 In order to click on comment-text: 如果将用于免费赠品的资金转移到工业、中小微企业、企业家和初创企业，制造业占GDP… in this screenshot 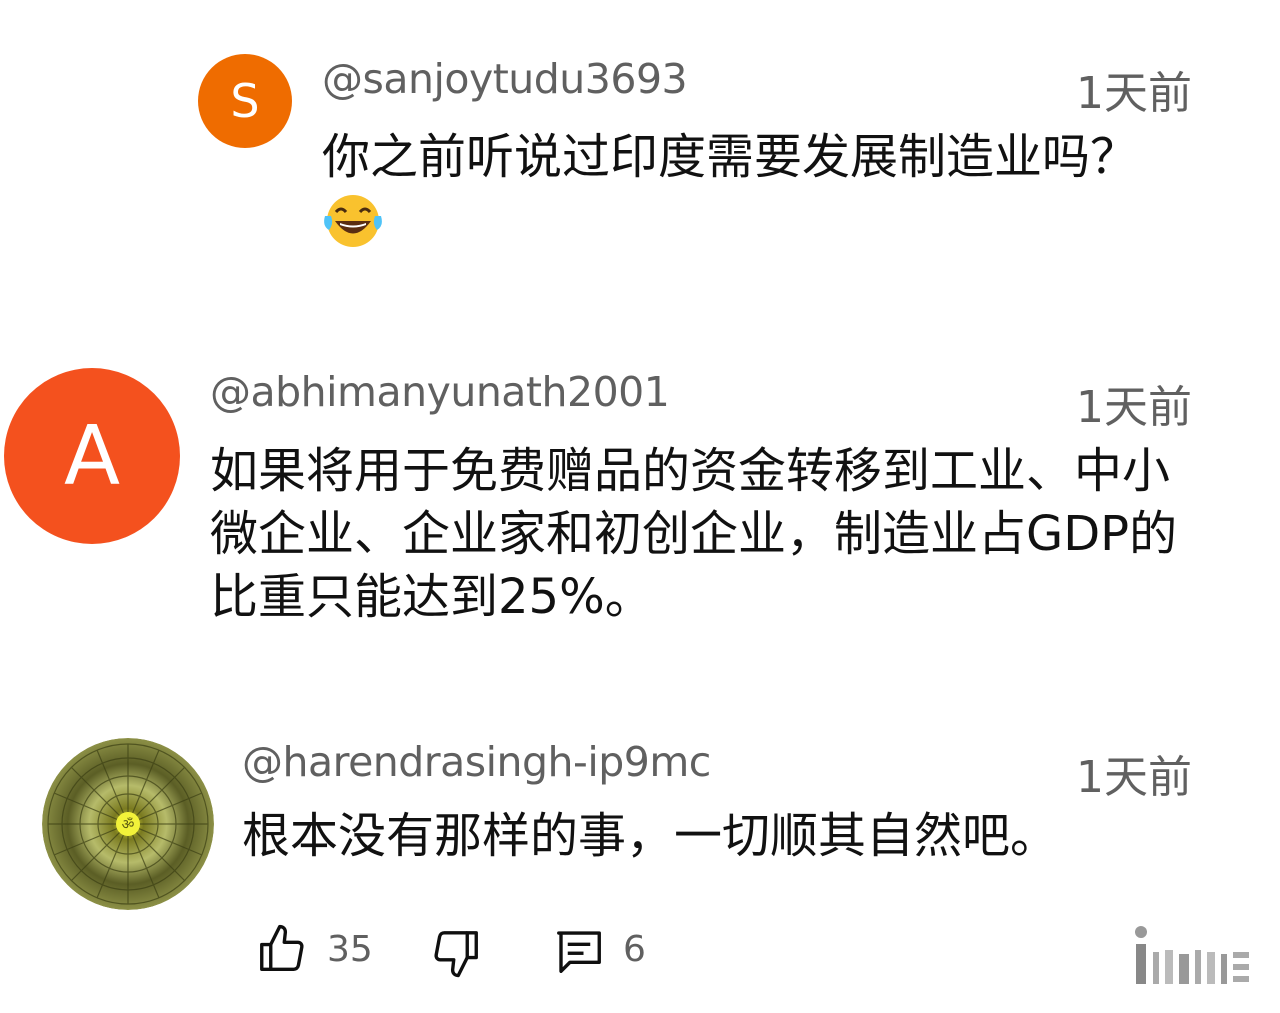, I will do `click(694, 534)`.